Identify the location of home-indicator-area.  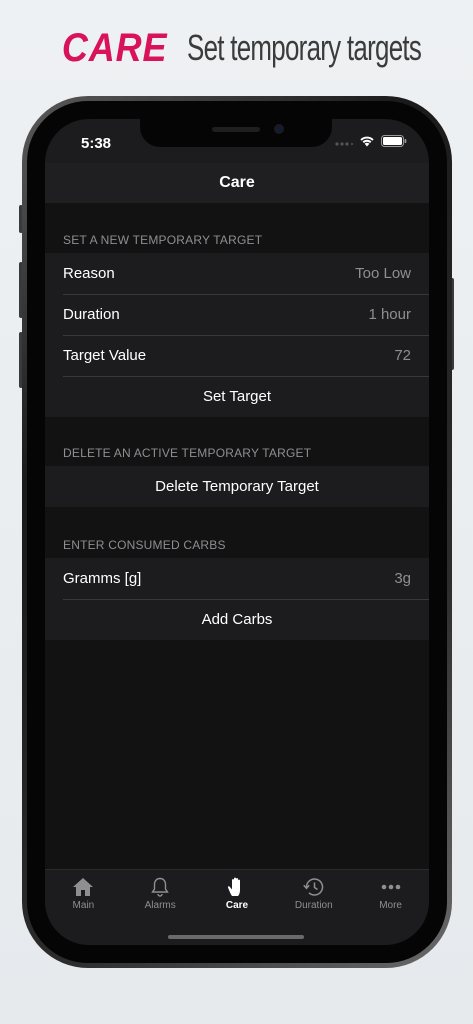
(237, 932).